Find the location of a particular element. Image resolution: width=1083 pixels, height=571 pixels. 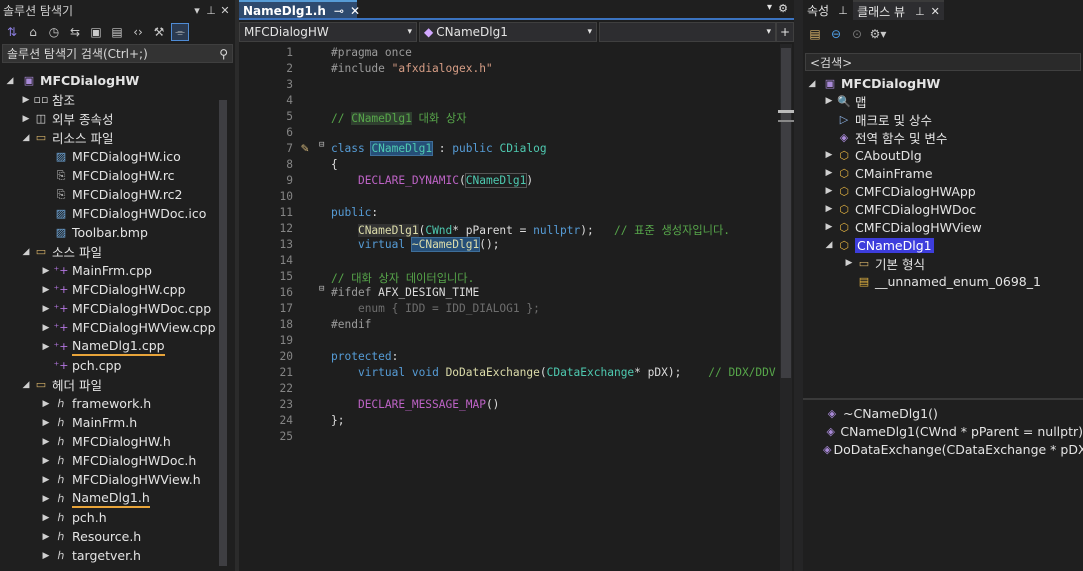

class-tree-item: ◈ 전역 함수 및 변수 is located at coordinates (943, 137).